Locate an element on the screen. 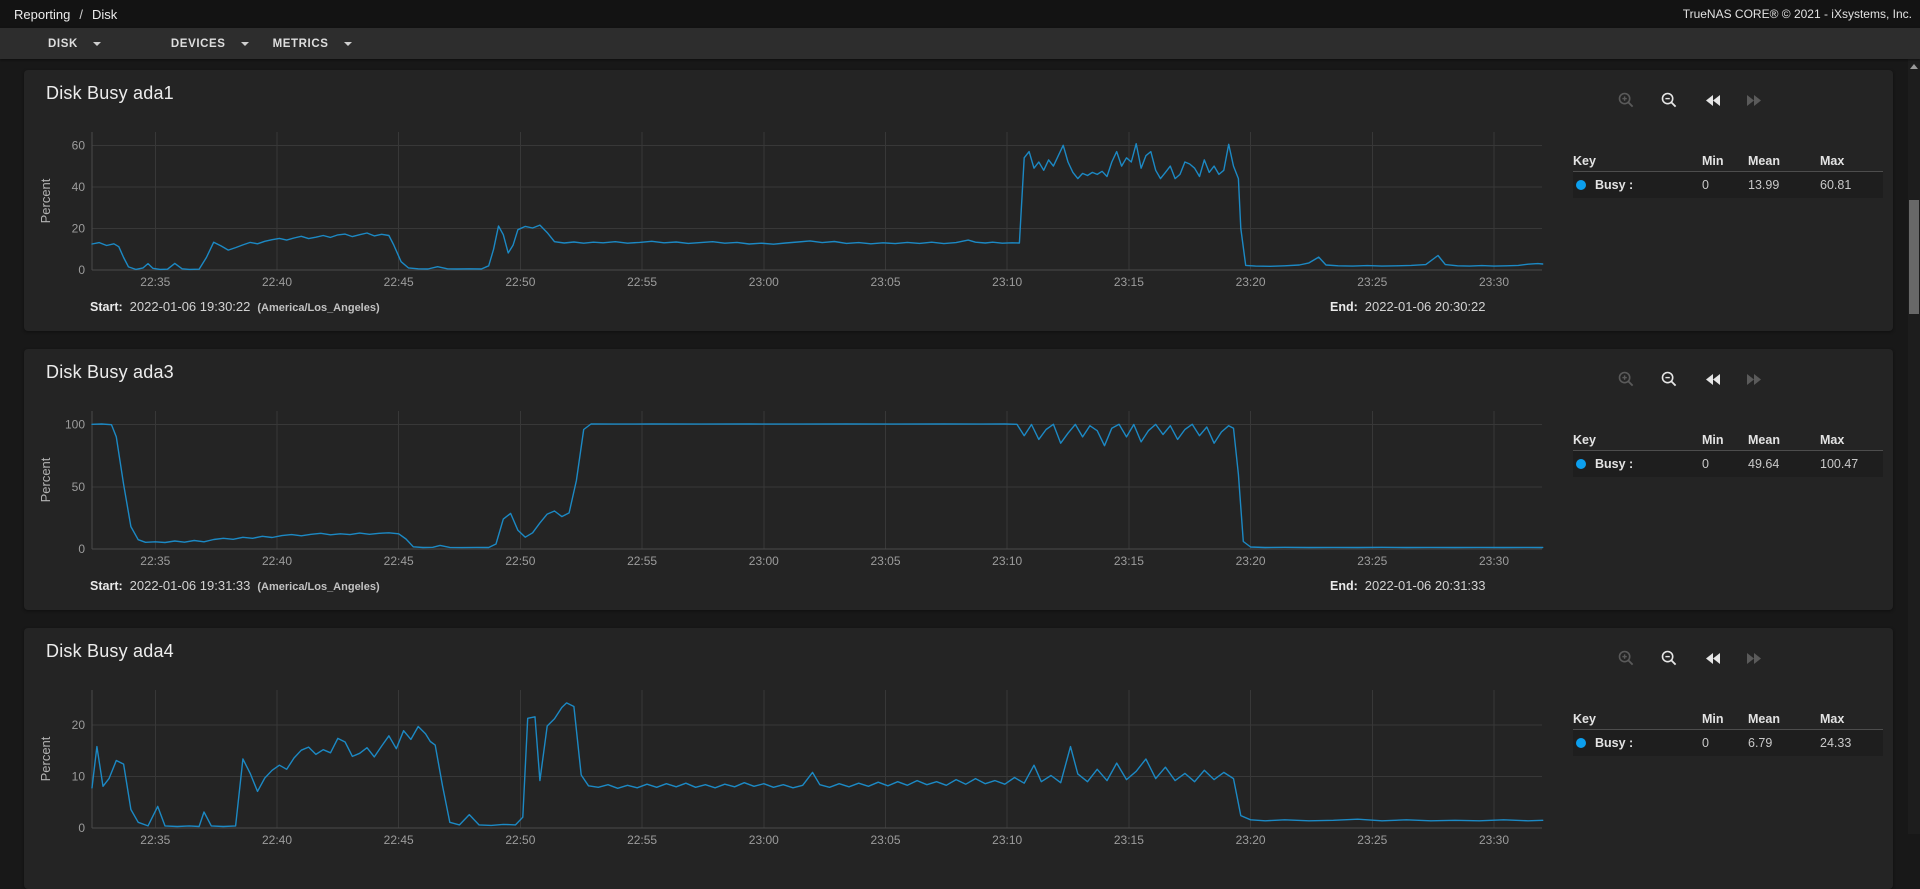 The height and width of the screenshot is (889, 1920). legend-max-value: 60.81 is located at coordinates (1836, 185).